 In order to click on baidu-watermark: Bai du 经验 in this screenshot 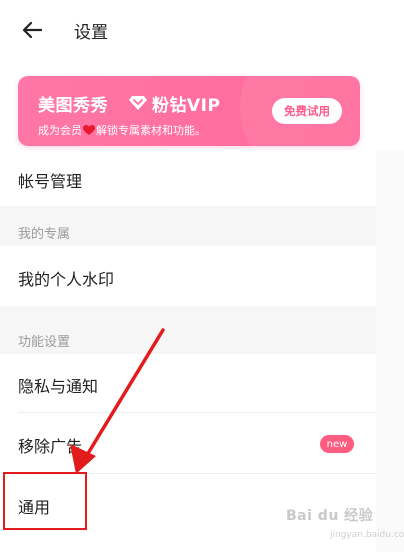, I will do `click(330, 516)`.